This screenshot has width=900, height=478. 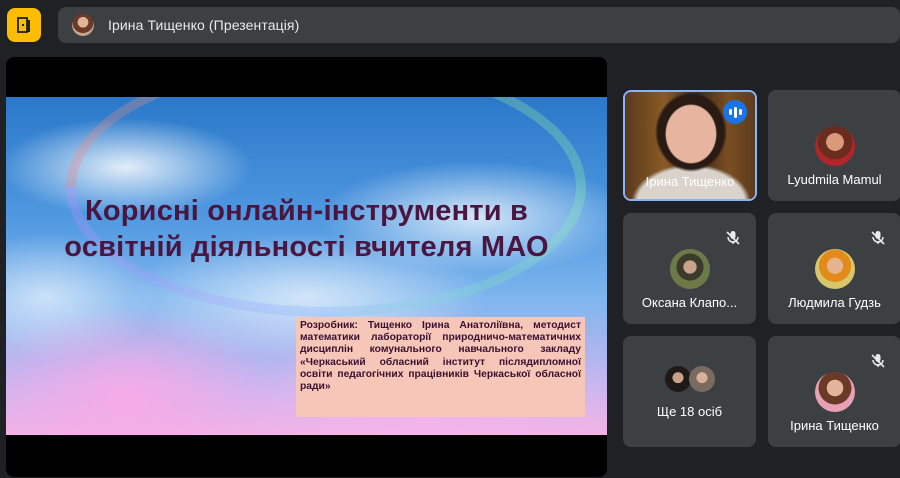 What do you see at coordinates (689, 411) in the screenshot?
I see `more-participants-label: Ще 18 осіб` at bounding box center [689, 411].